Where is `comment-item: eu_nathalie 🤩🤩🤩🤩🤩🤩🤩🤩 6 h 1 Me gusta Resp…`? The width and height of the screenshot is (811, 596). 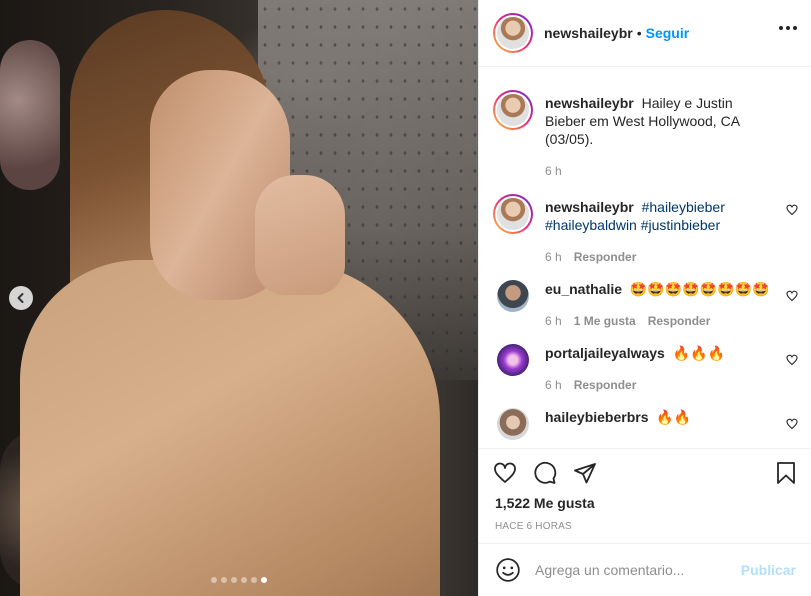 comment-item: eu_nathalie 🤩🤩🤩🤩🤩🤩🤩🤩 6 h 1 Me gusta Resp… is located at coordinates (645, 305).